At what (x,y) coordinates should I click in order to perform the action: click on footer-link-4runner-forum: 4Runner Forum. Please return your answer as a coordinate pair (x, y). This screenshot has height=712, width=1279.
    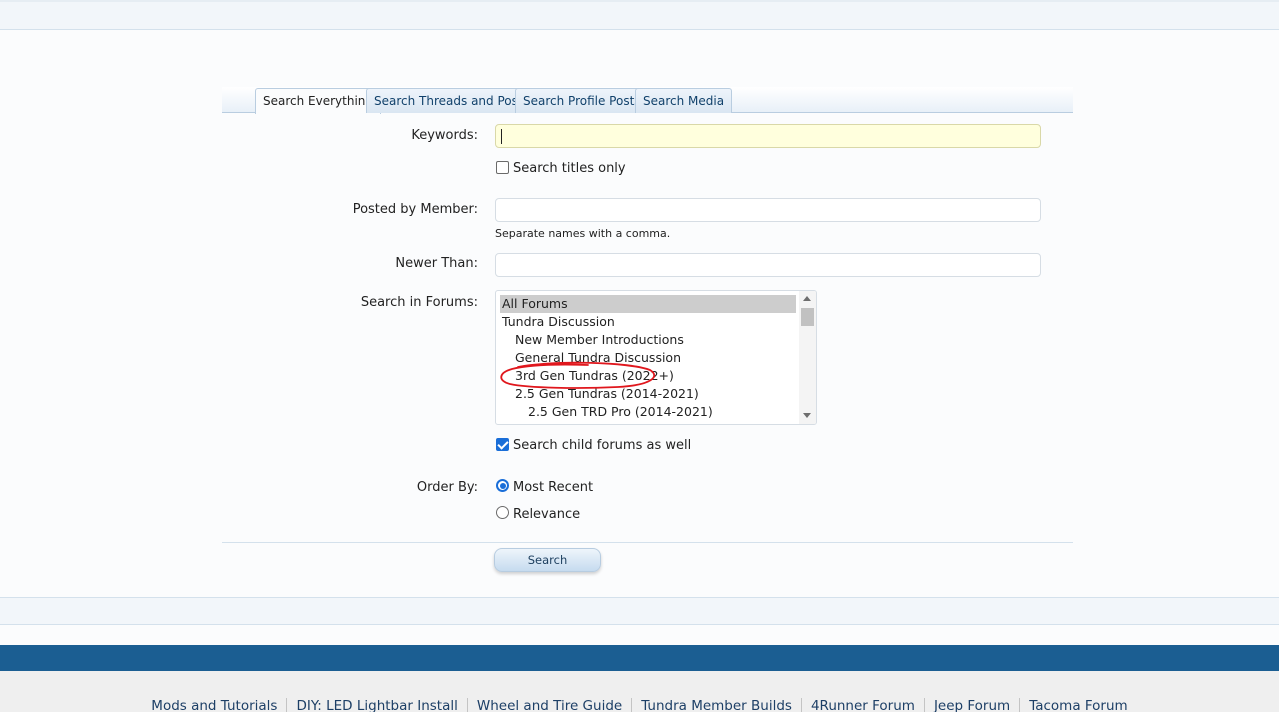
    Looking at the image, I should click on (862, 705).